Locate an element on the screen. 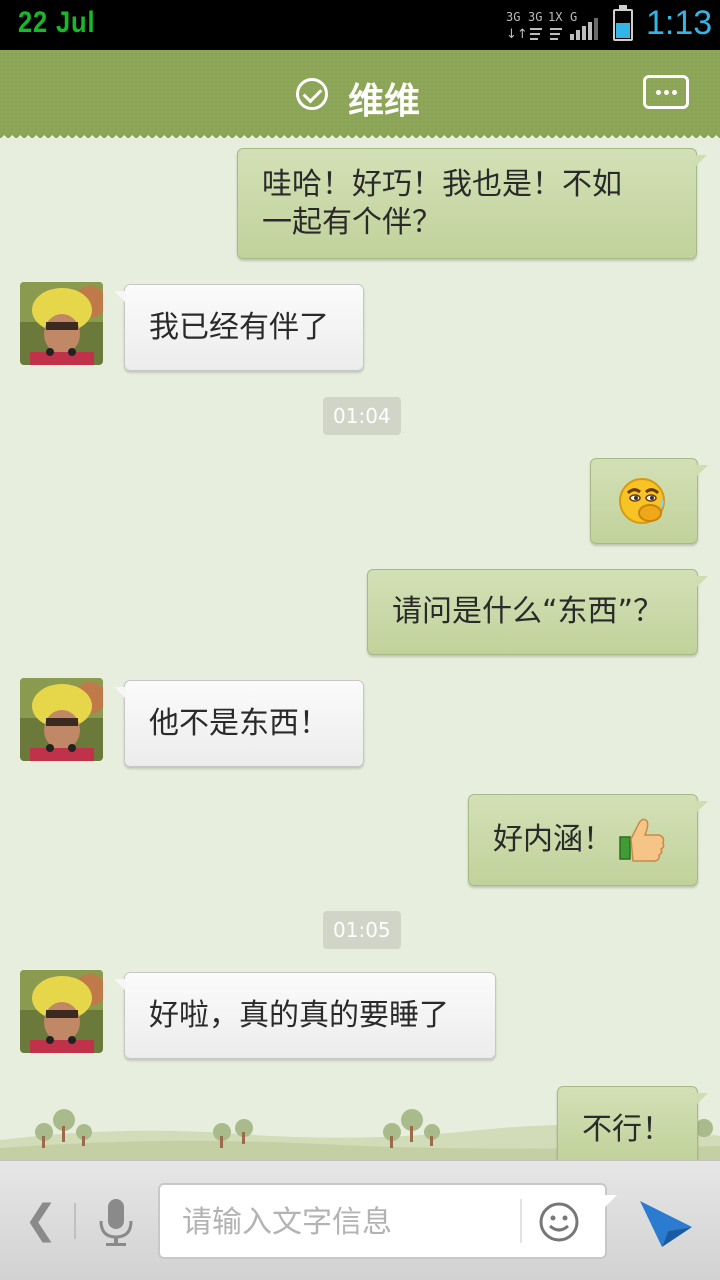 The height and width of the screenshot is (1280, 720). status-date: 22 Jul is located at coordinates (57, 22).